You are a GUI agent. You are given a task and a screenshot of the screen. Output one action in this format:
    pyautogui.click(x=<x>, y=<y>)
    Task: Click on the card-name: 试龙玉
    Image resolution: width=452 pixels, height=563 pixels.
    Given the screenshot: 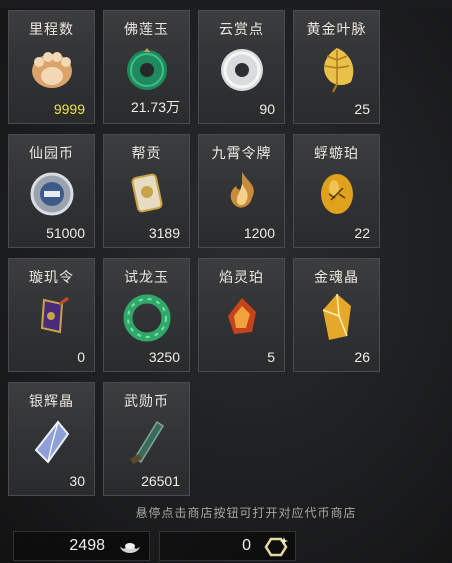 What is the action you would take?
    pyautogui.click(x=146, y=277)
    